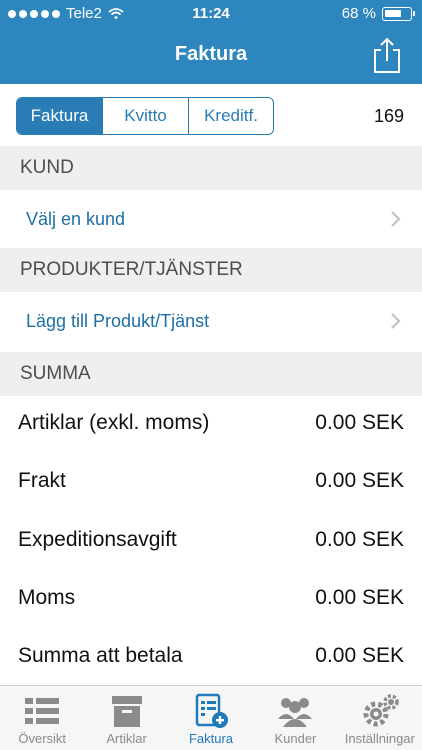  Describe the element at coordinates (118, 320) in the screenshot. I see `add-product-label: Lägg till Produkt/Tjänst` at that location.